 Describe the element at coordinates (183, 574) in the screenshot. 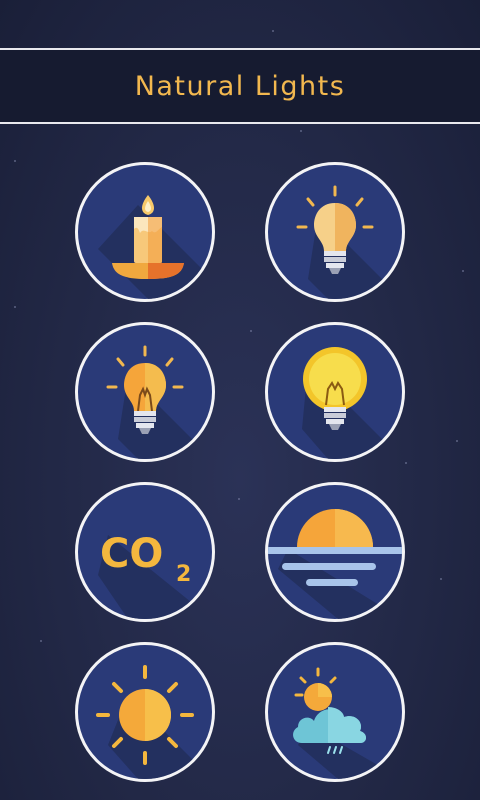

I see `co2-subscript: 2` at that location.